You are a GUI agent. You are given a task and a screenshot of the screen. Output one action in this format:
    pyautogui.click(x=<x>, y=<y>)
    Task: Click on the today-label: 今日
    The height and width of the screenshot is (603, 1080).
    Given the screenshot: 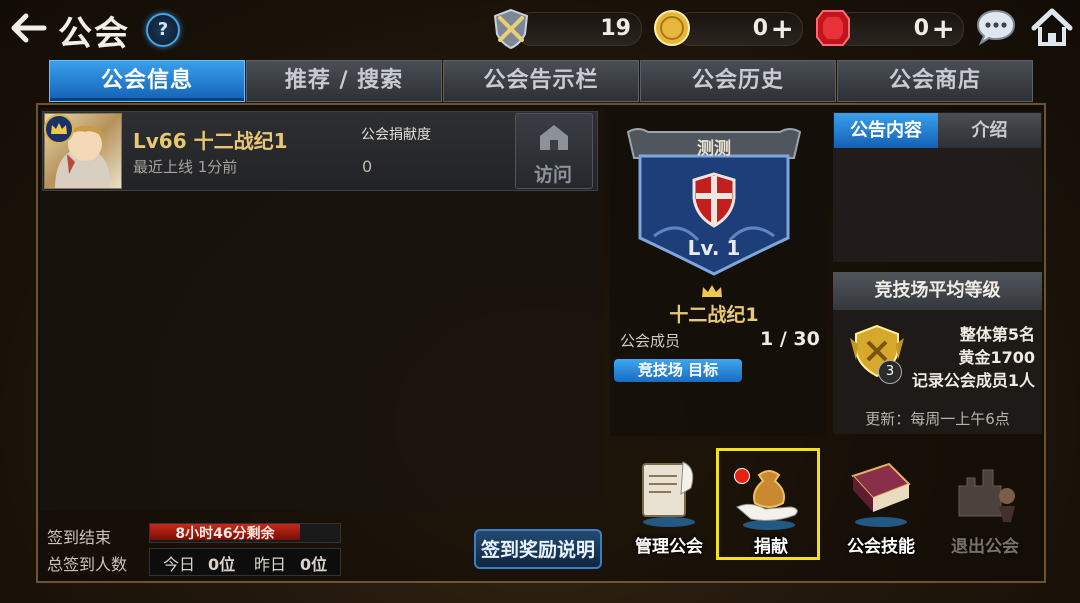 What is the action you would take?
    pyautogui.click(x=179, y=564)
    